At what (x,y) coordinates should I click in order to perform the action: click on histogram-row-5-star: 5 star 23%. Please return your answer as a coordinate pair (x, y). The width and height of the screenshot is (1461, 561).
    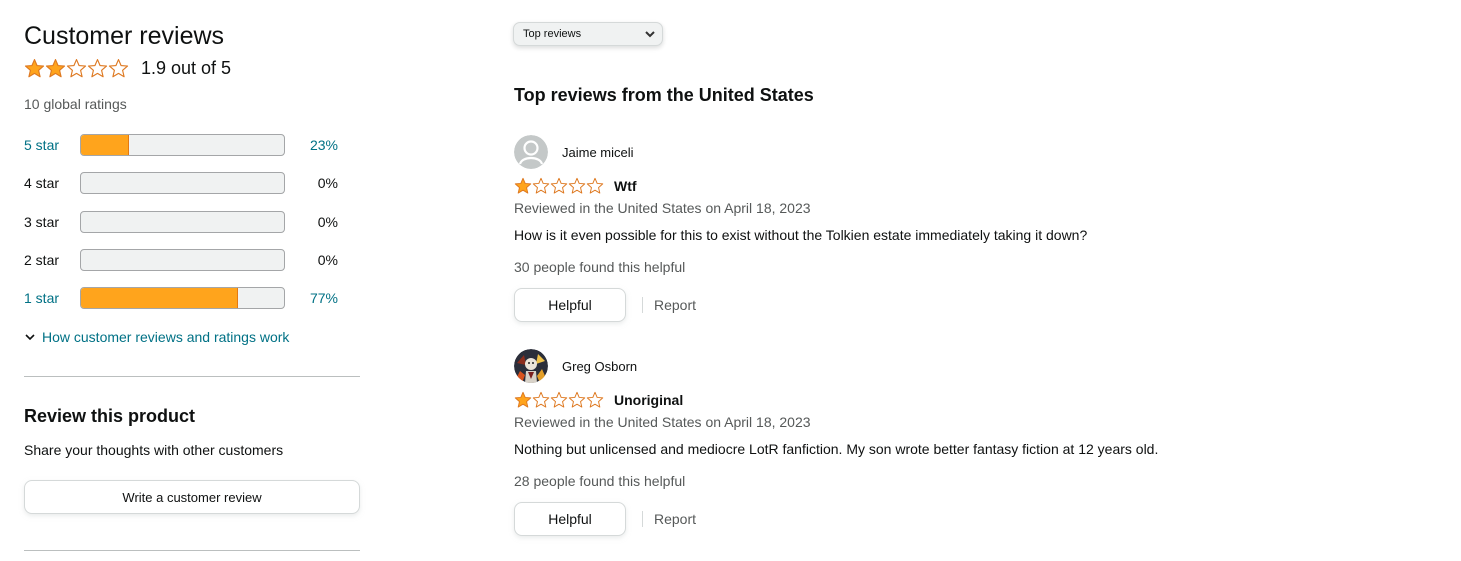
    Looking at the image, I should click on (184, 145).